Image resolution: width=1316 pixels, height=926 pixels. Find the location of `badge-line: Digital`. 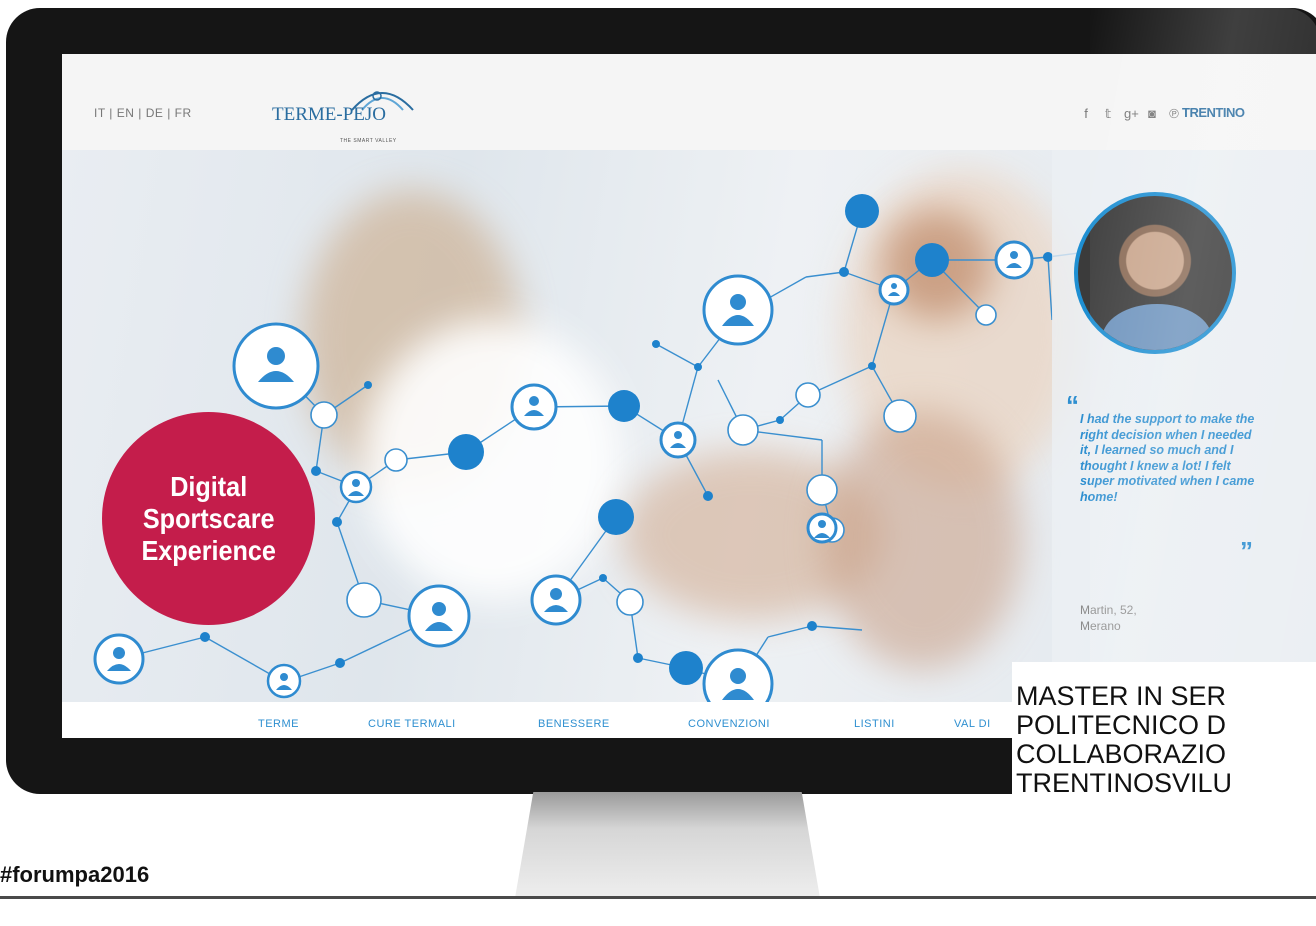

badge-line: Digital is located at coordinates (208, 486).